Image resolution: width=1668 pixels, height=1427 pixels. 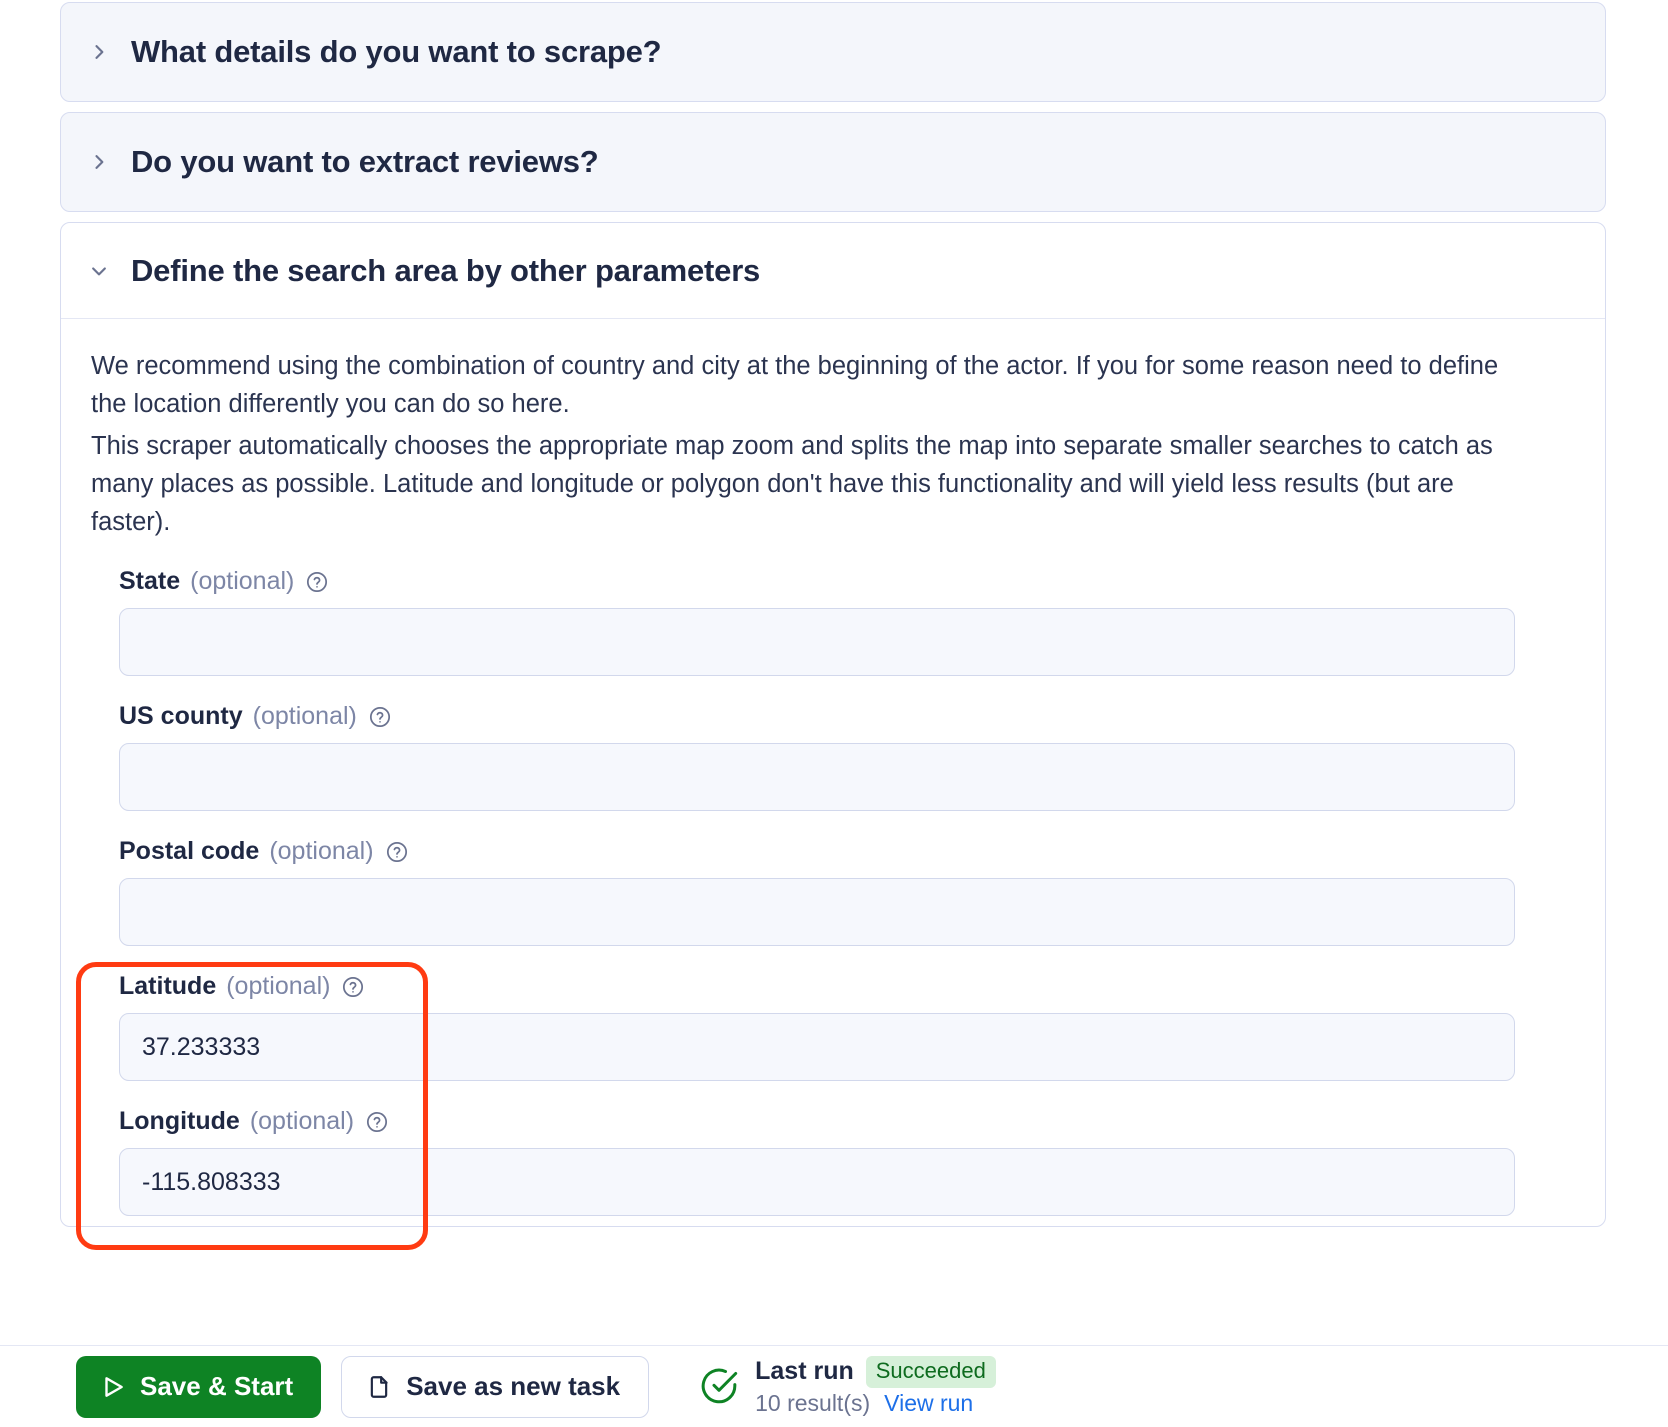 I want to click on accordion-header-reviews: Do you want to extract reviews?, so click(x=833, y=162).